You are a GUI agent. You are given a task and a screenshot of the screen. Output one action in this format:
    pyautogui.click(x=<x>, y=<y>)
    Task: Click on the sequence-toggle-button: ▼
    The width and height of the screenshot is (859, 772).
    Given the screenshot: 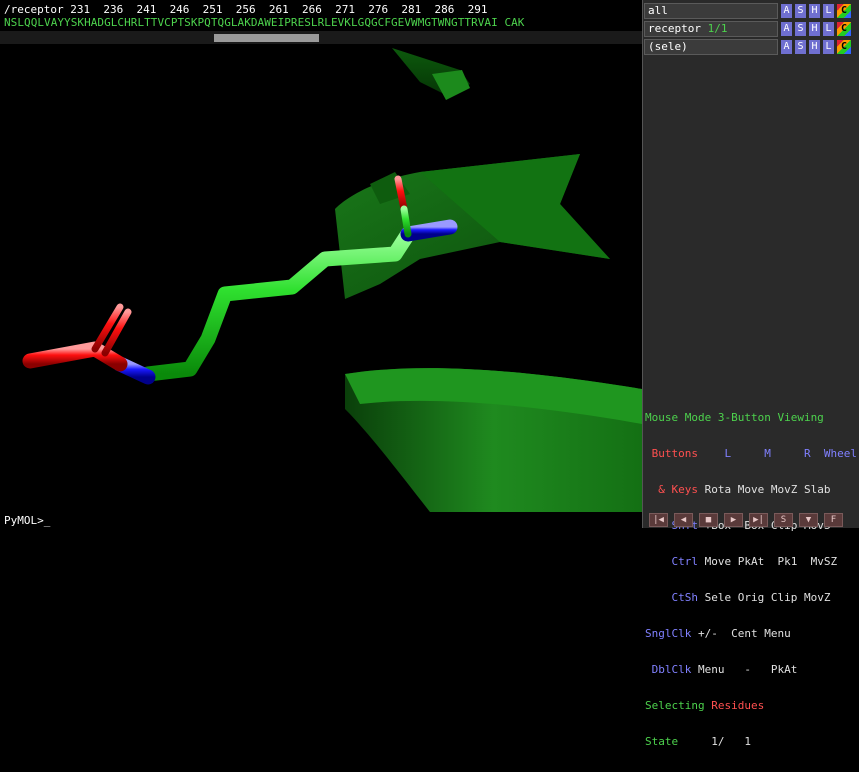 What is the action you would take?
    pyautogui.click(x=808, y=520)
    